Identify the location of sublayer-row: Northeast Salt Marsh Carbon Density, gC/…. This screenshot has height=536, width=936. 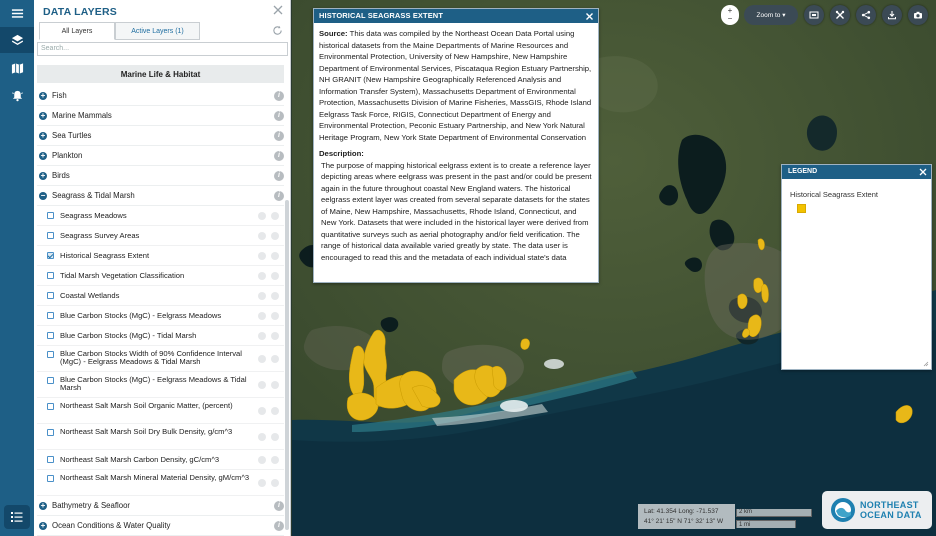
(160, 460).